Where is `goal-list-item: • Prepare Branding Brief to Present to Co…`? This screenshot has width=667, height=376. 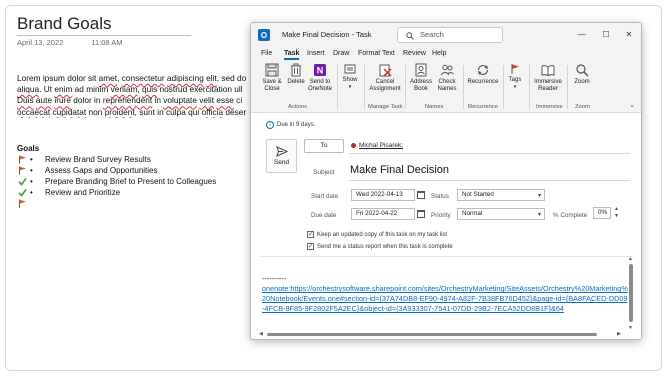 goal-list-item: • Prepare Branding Brief to Present to Co… is located at coordinates (116, 181).